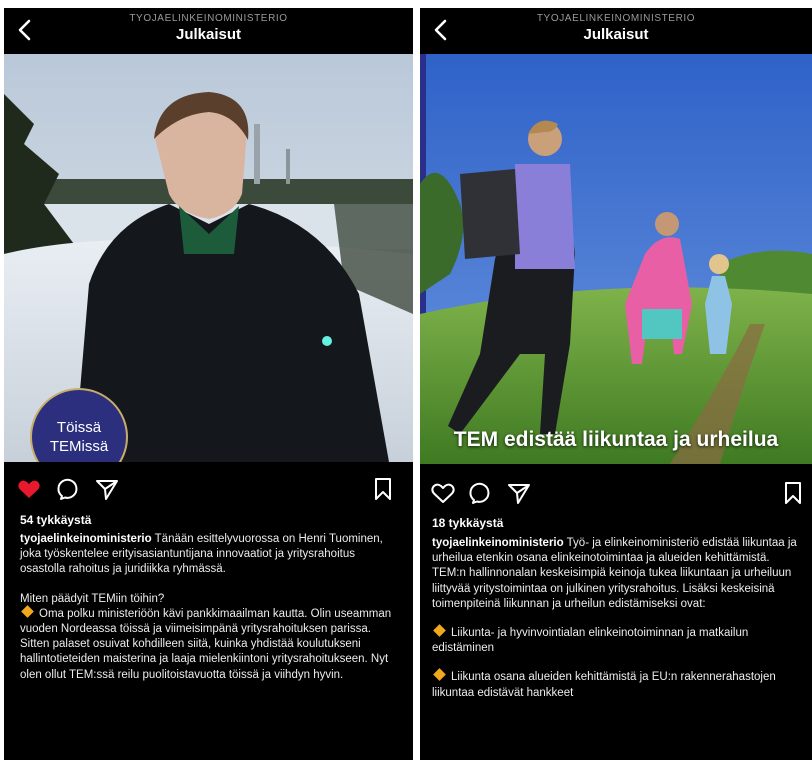 The height and width of the screenshot is (760, 812). I want to click on likes-count: 54 tykkäystä, so click(55, 520).